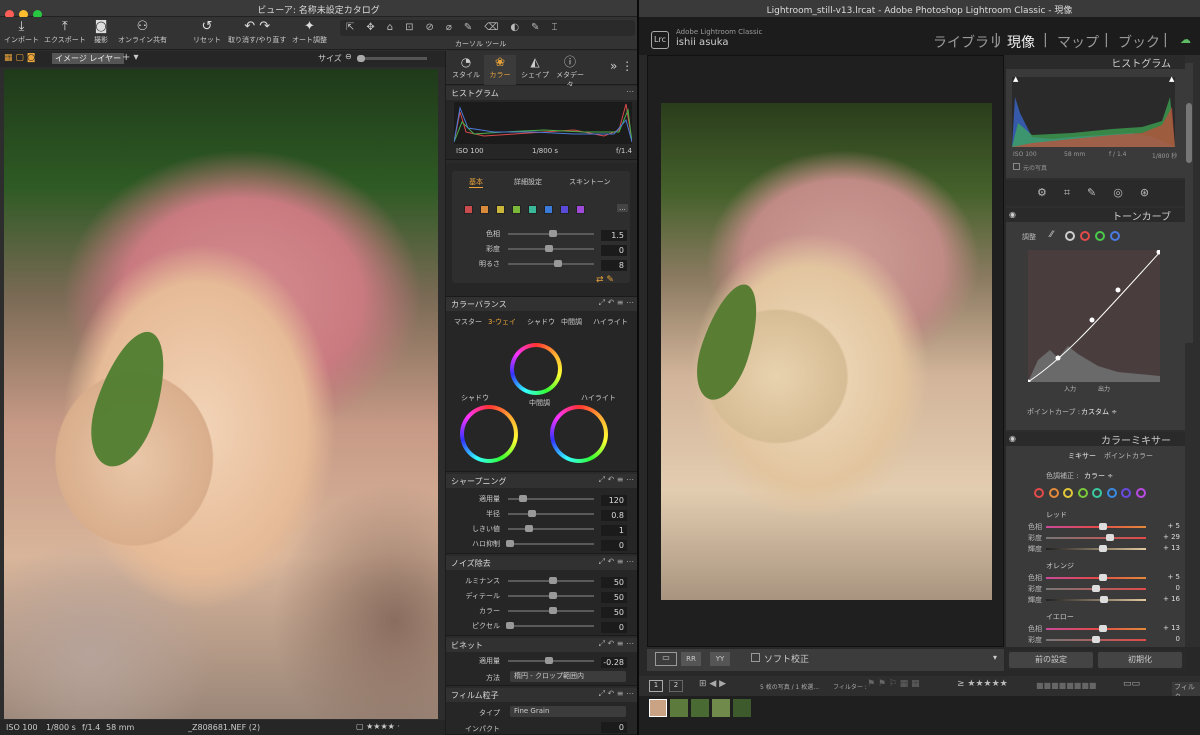 Image resolution: width=1200 pixels, height=735 pixels. What do you see at coordinates (614, 727) in the screenshot?
I see `grain-impact-value: 0` at bounding box center [614, 727].